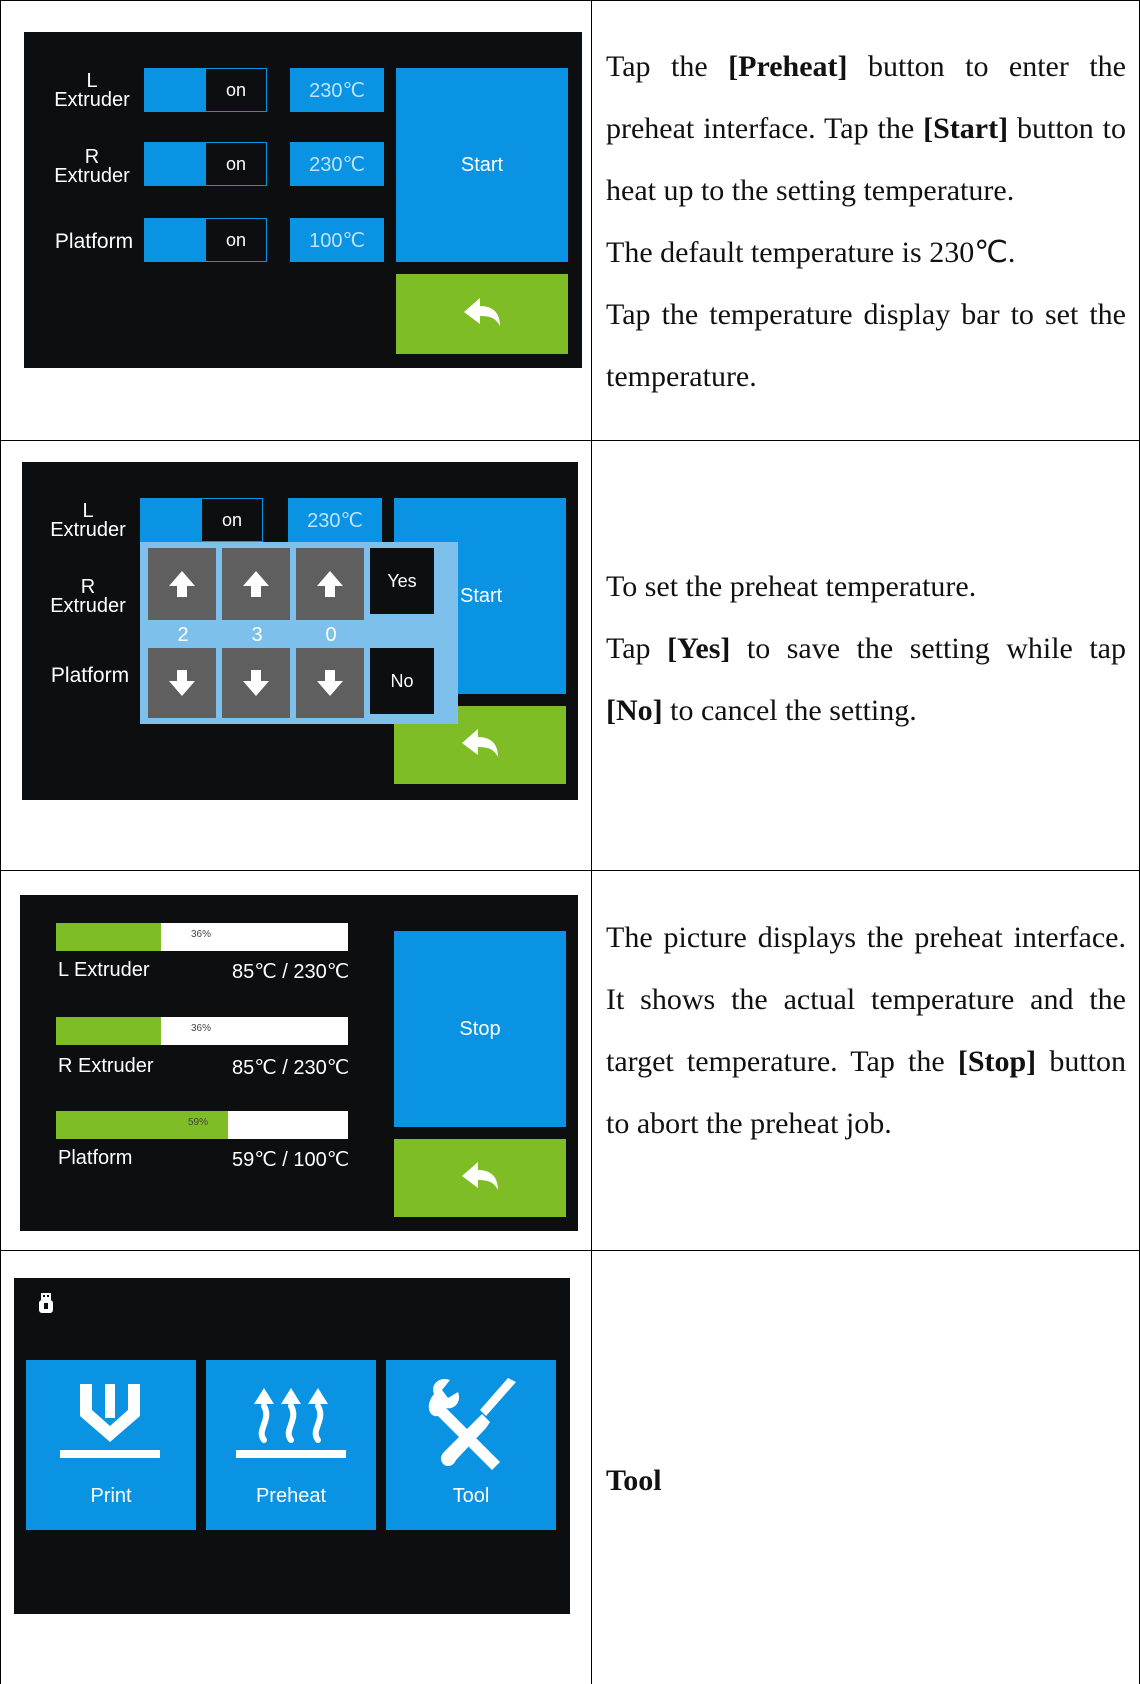 This screenshot has height=1684, width=1140. What do you see at coordinates (402, 581) in the screenshot?
I see `yes-button: Yes` at bounding box center [402, 581].